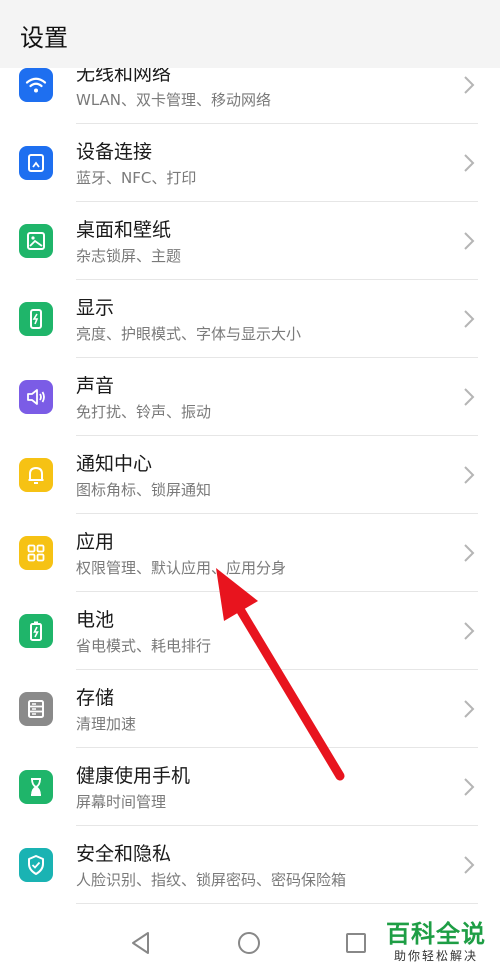 The height and width of the screenshot is (974, 500). Describe the element at coordinates (144, 646) in the screenshot. I see `item-subtitle: 省电模式、耗电排行` at that location.